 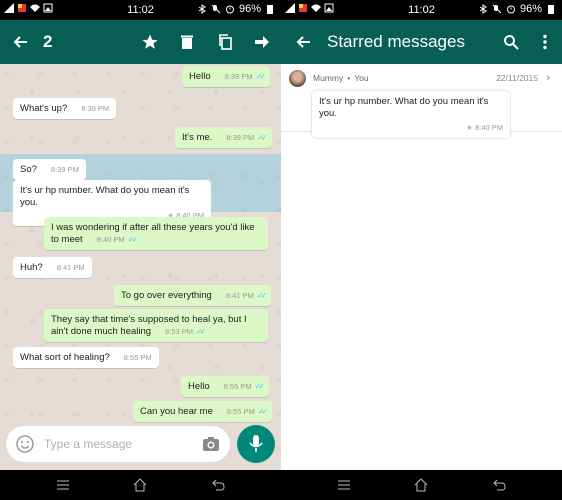 I want to click on avatar, so click(x=297, y=78).